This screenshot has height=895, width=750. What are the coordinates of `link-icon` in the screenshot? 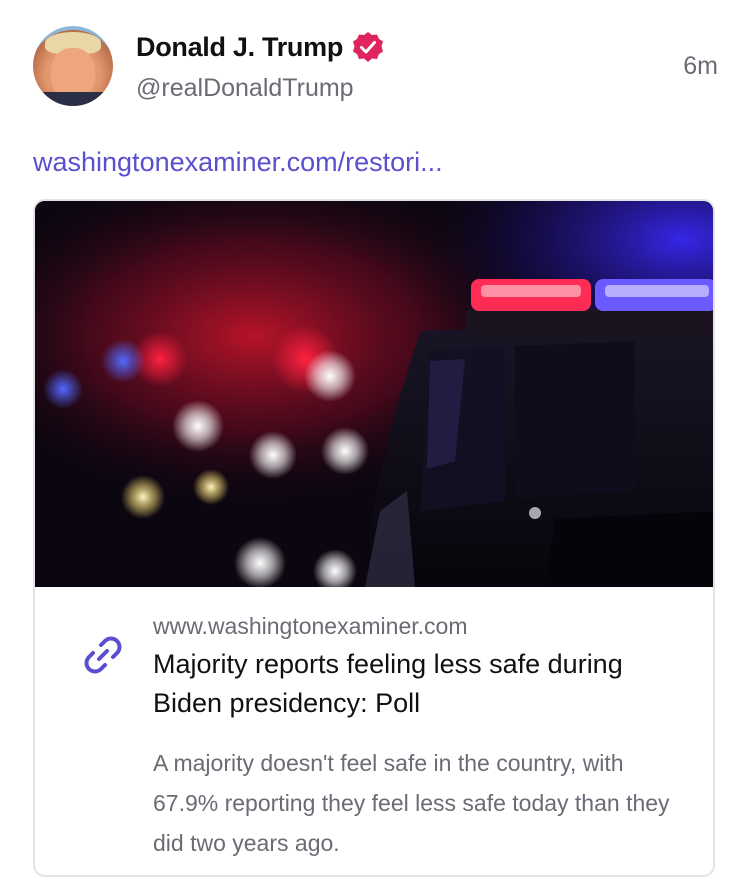 It's located at (103, 655).